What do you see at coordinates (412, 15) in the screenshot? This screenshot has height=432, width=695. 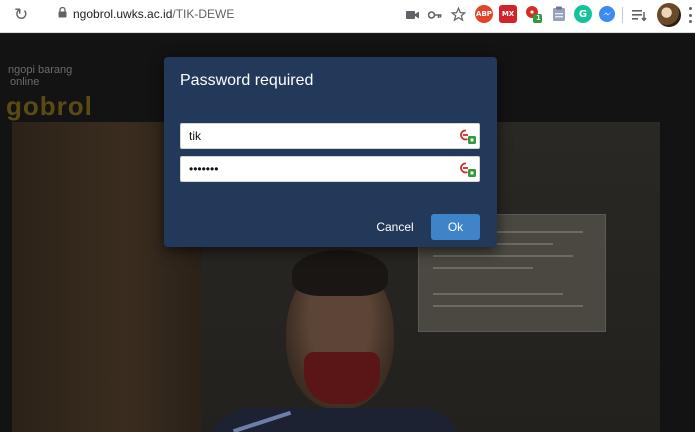 I see `camera-icon` at bounding box center [412, 15].